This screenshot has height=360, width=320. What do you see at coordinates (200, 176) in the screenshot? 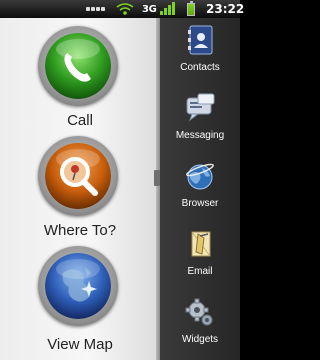
I see `browser-icon` at bounding box center [200, 176].